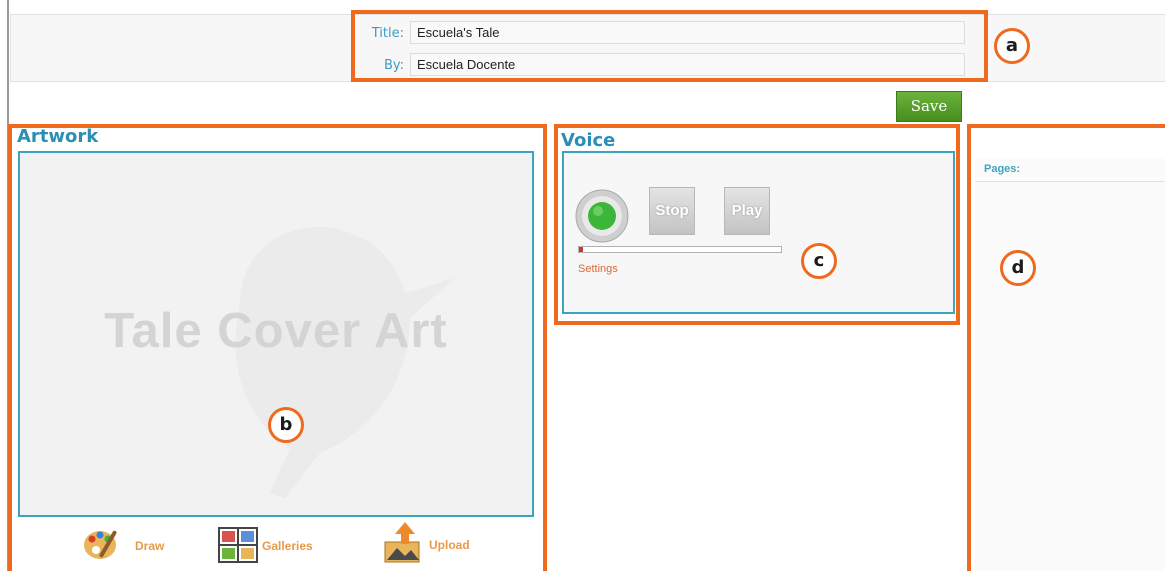 The height and width of the screenshot is (571, 1165). What do you see at coordinates (286, 425) in the screenshot?
I see `callout-b: b` at bounding box center [286, 425].